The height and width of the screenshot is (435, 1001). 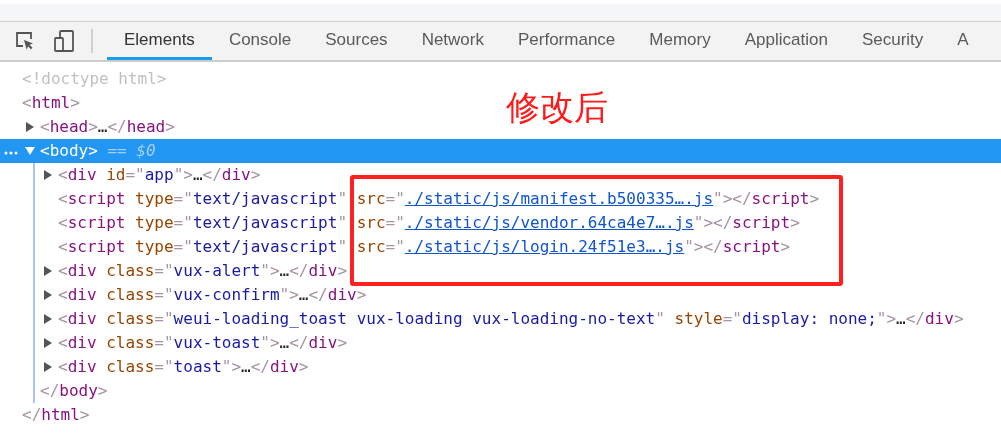 I want to click on panel-tab: Console, so click(x=260, y=41).